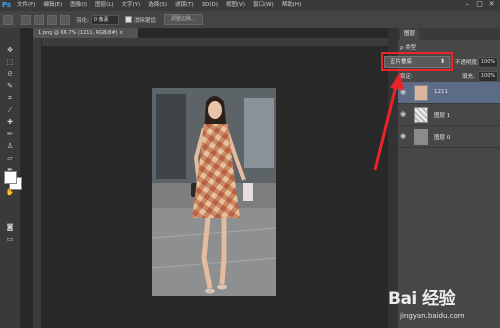  Describe the element at coordinates (8, 19) in the screenshot. I see `lasso-tool-preset-icon` at that location.